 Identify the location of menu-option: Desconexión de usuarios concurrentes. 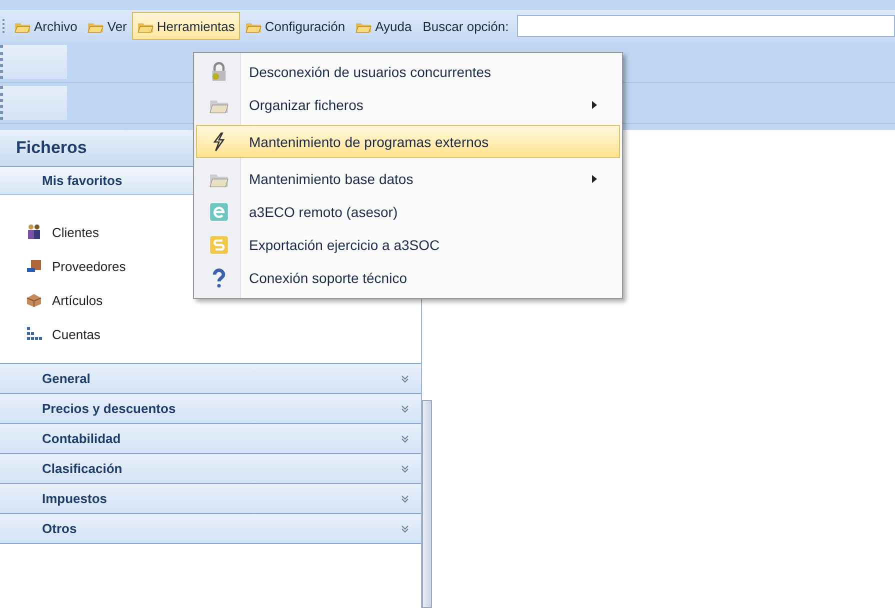
(408, 71).